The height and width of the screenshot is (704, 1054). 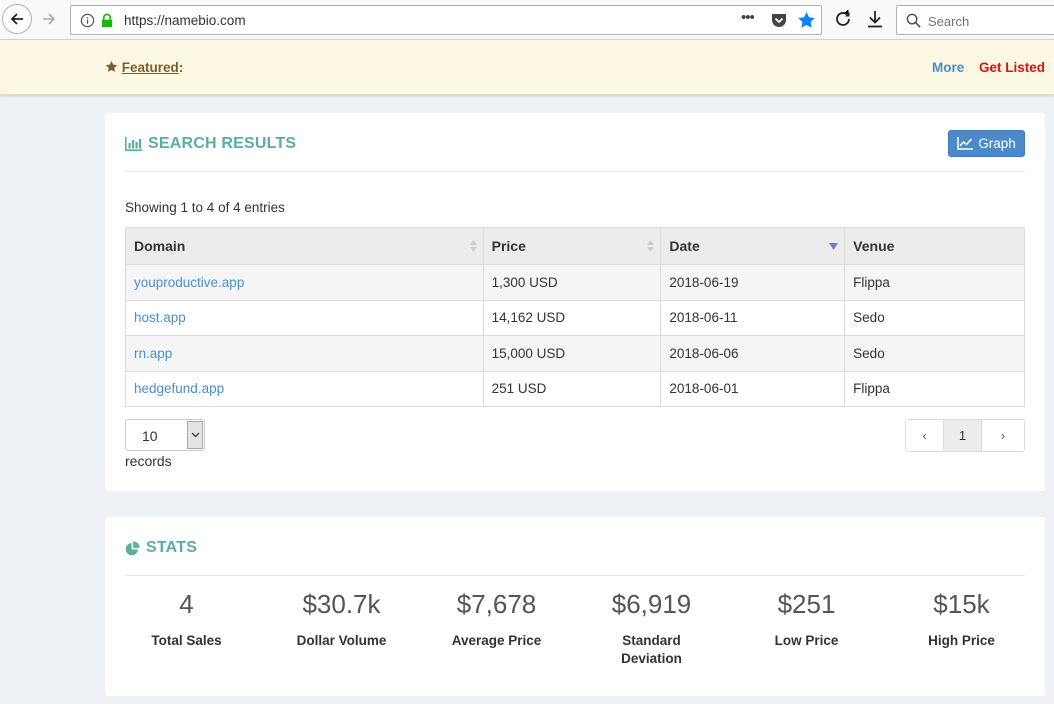 I want to click on entries-info: Showing 1 to 4 of 4 entries, so click(x=205, y=207).